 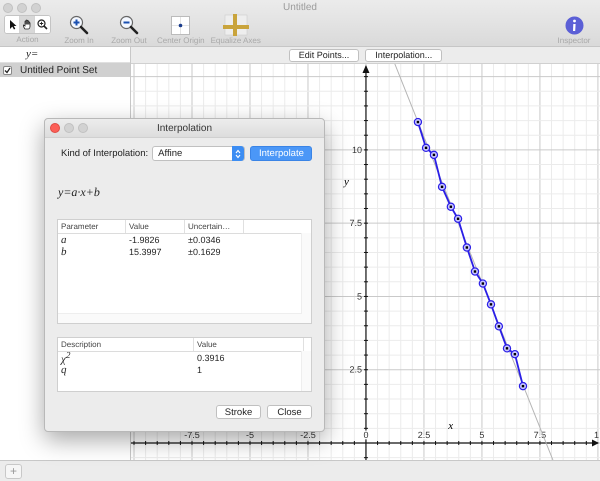 What do you see at coordinates (184, 128) in the screenshot?
I see `dialog-title: Interpolation` at bounding box center [184, 128].